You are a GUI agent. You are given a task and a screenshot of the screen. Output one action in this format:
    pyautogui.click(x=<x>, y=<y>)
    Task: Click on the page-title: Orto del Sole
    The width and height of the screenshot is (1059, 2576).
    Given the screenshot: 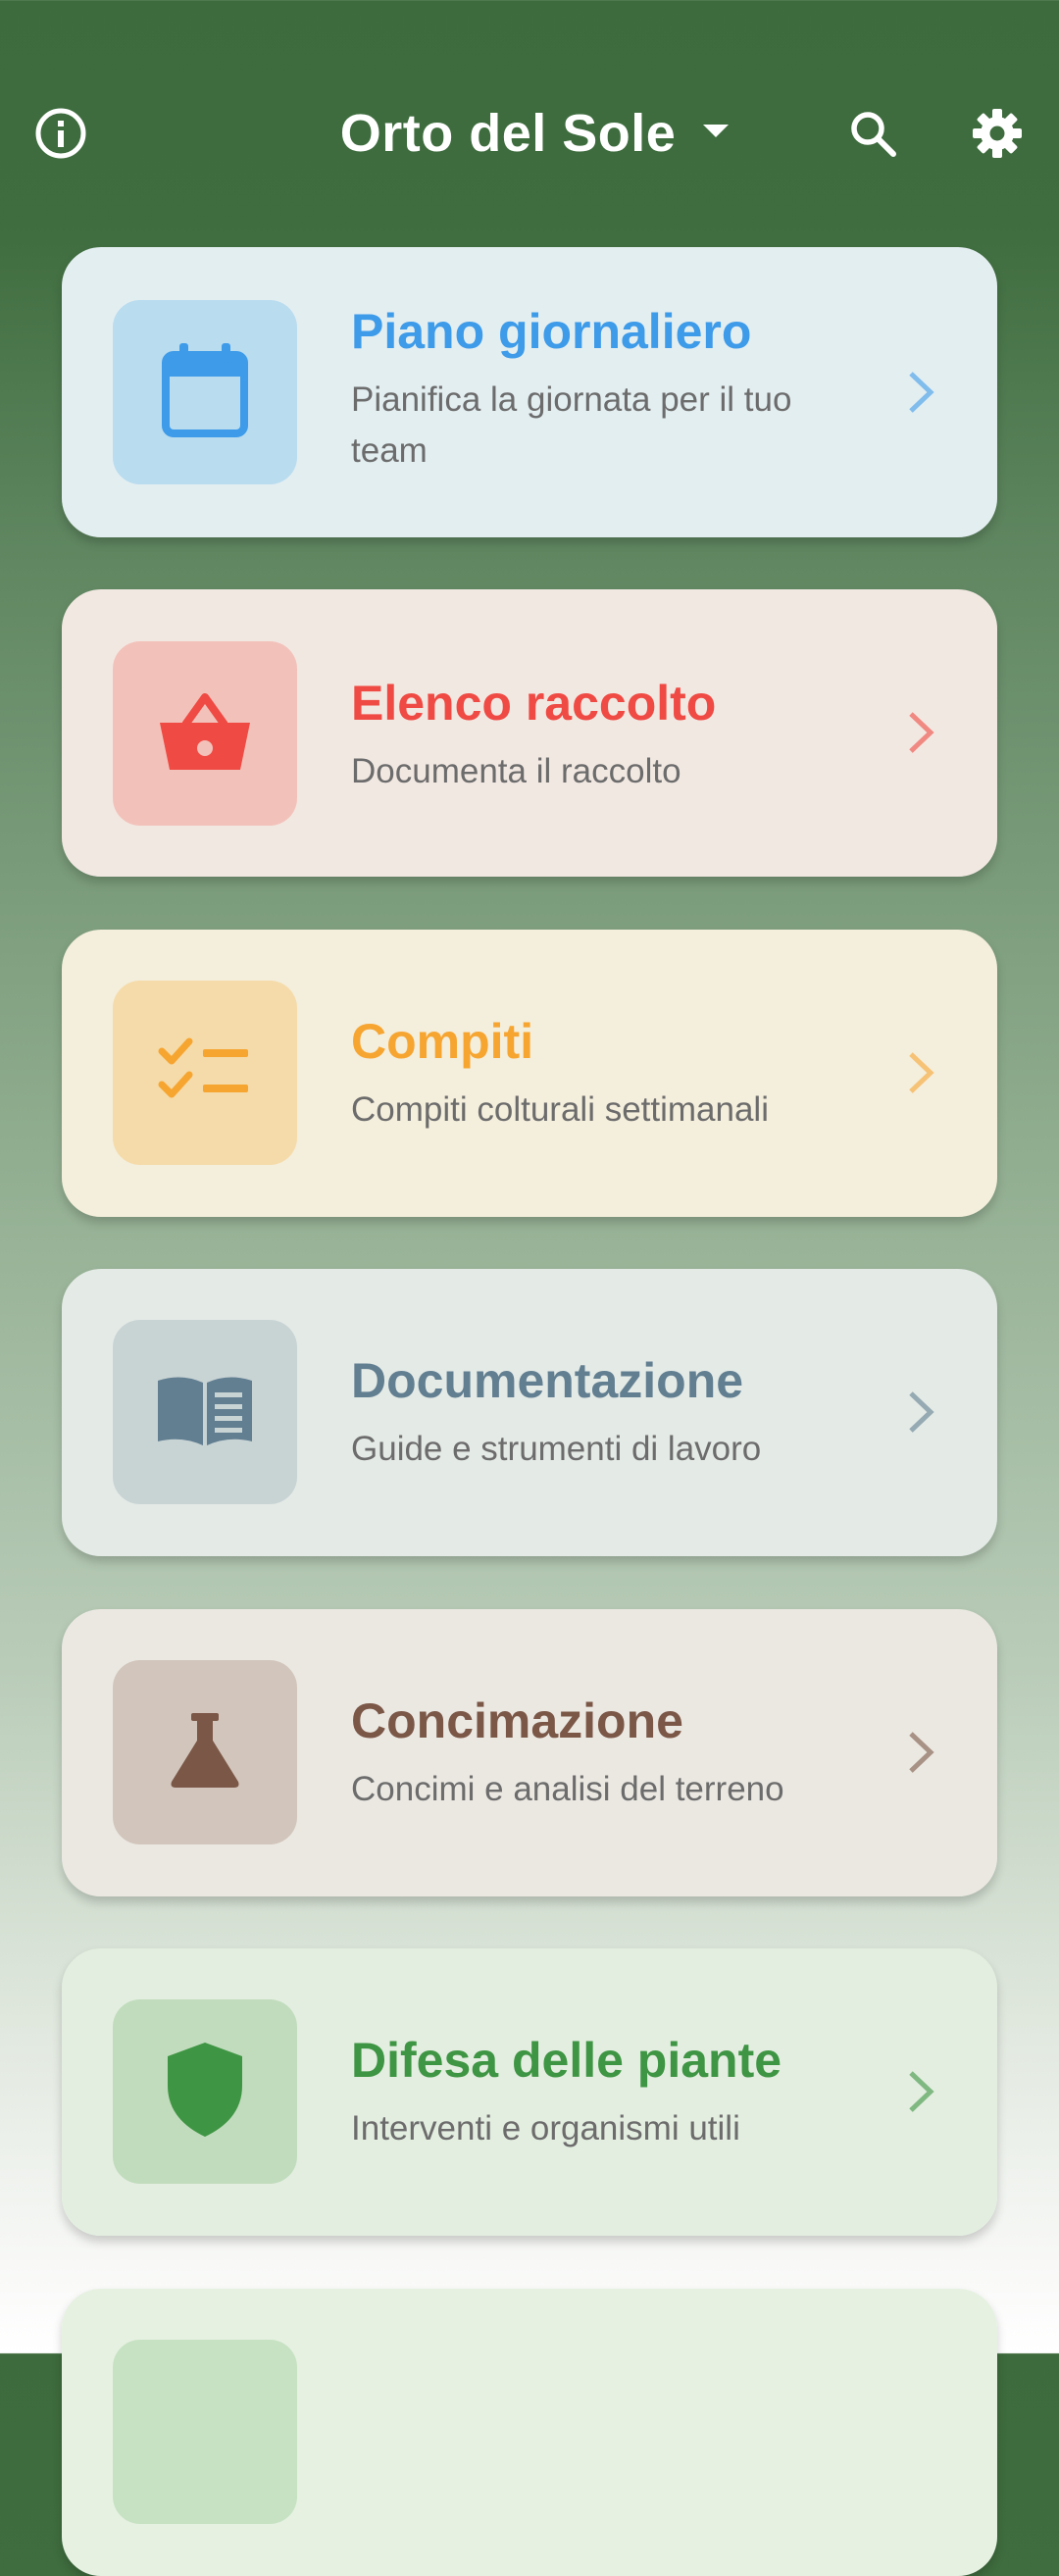 What is the action you would take?
    pyautogui.click(x=508, y=133)
    